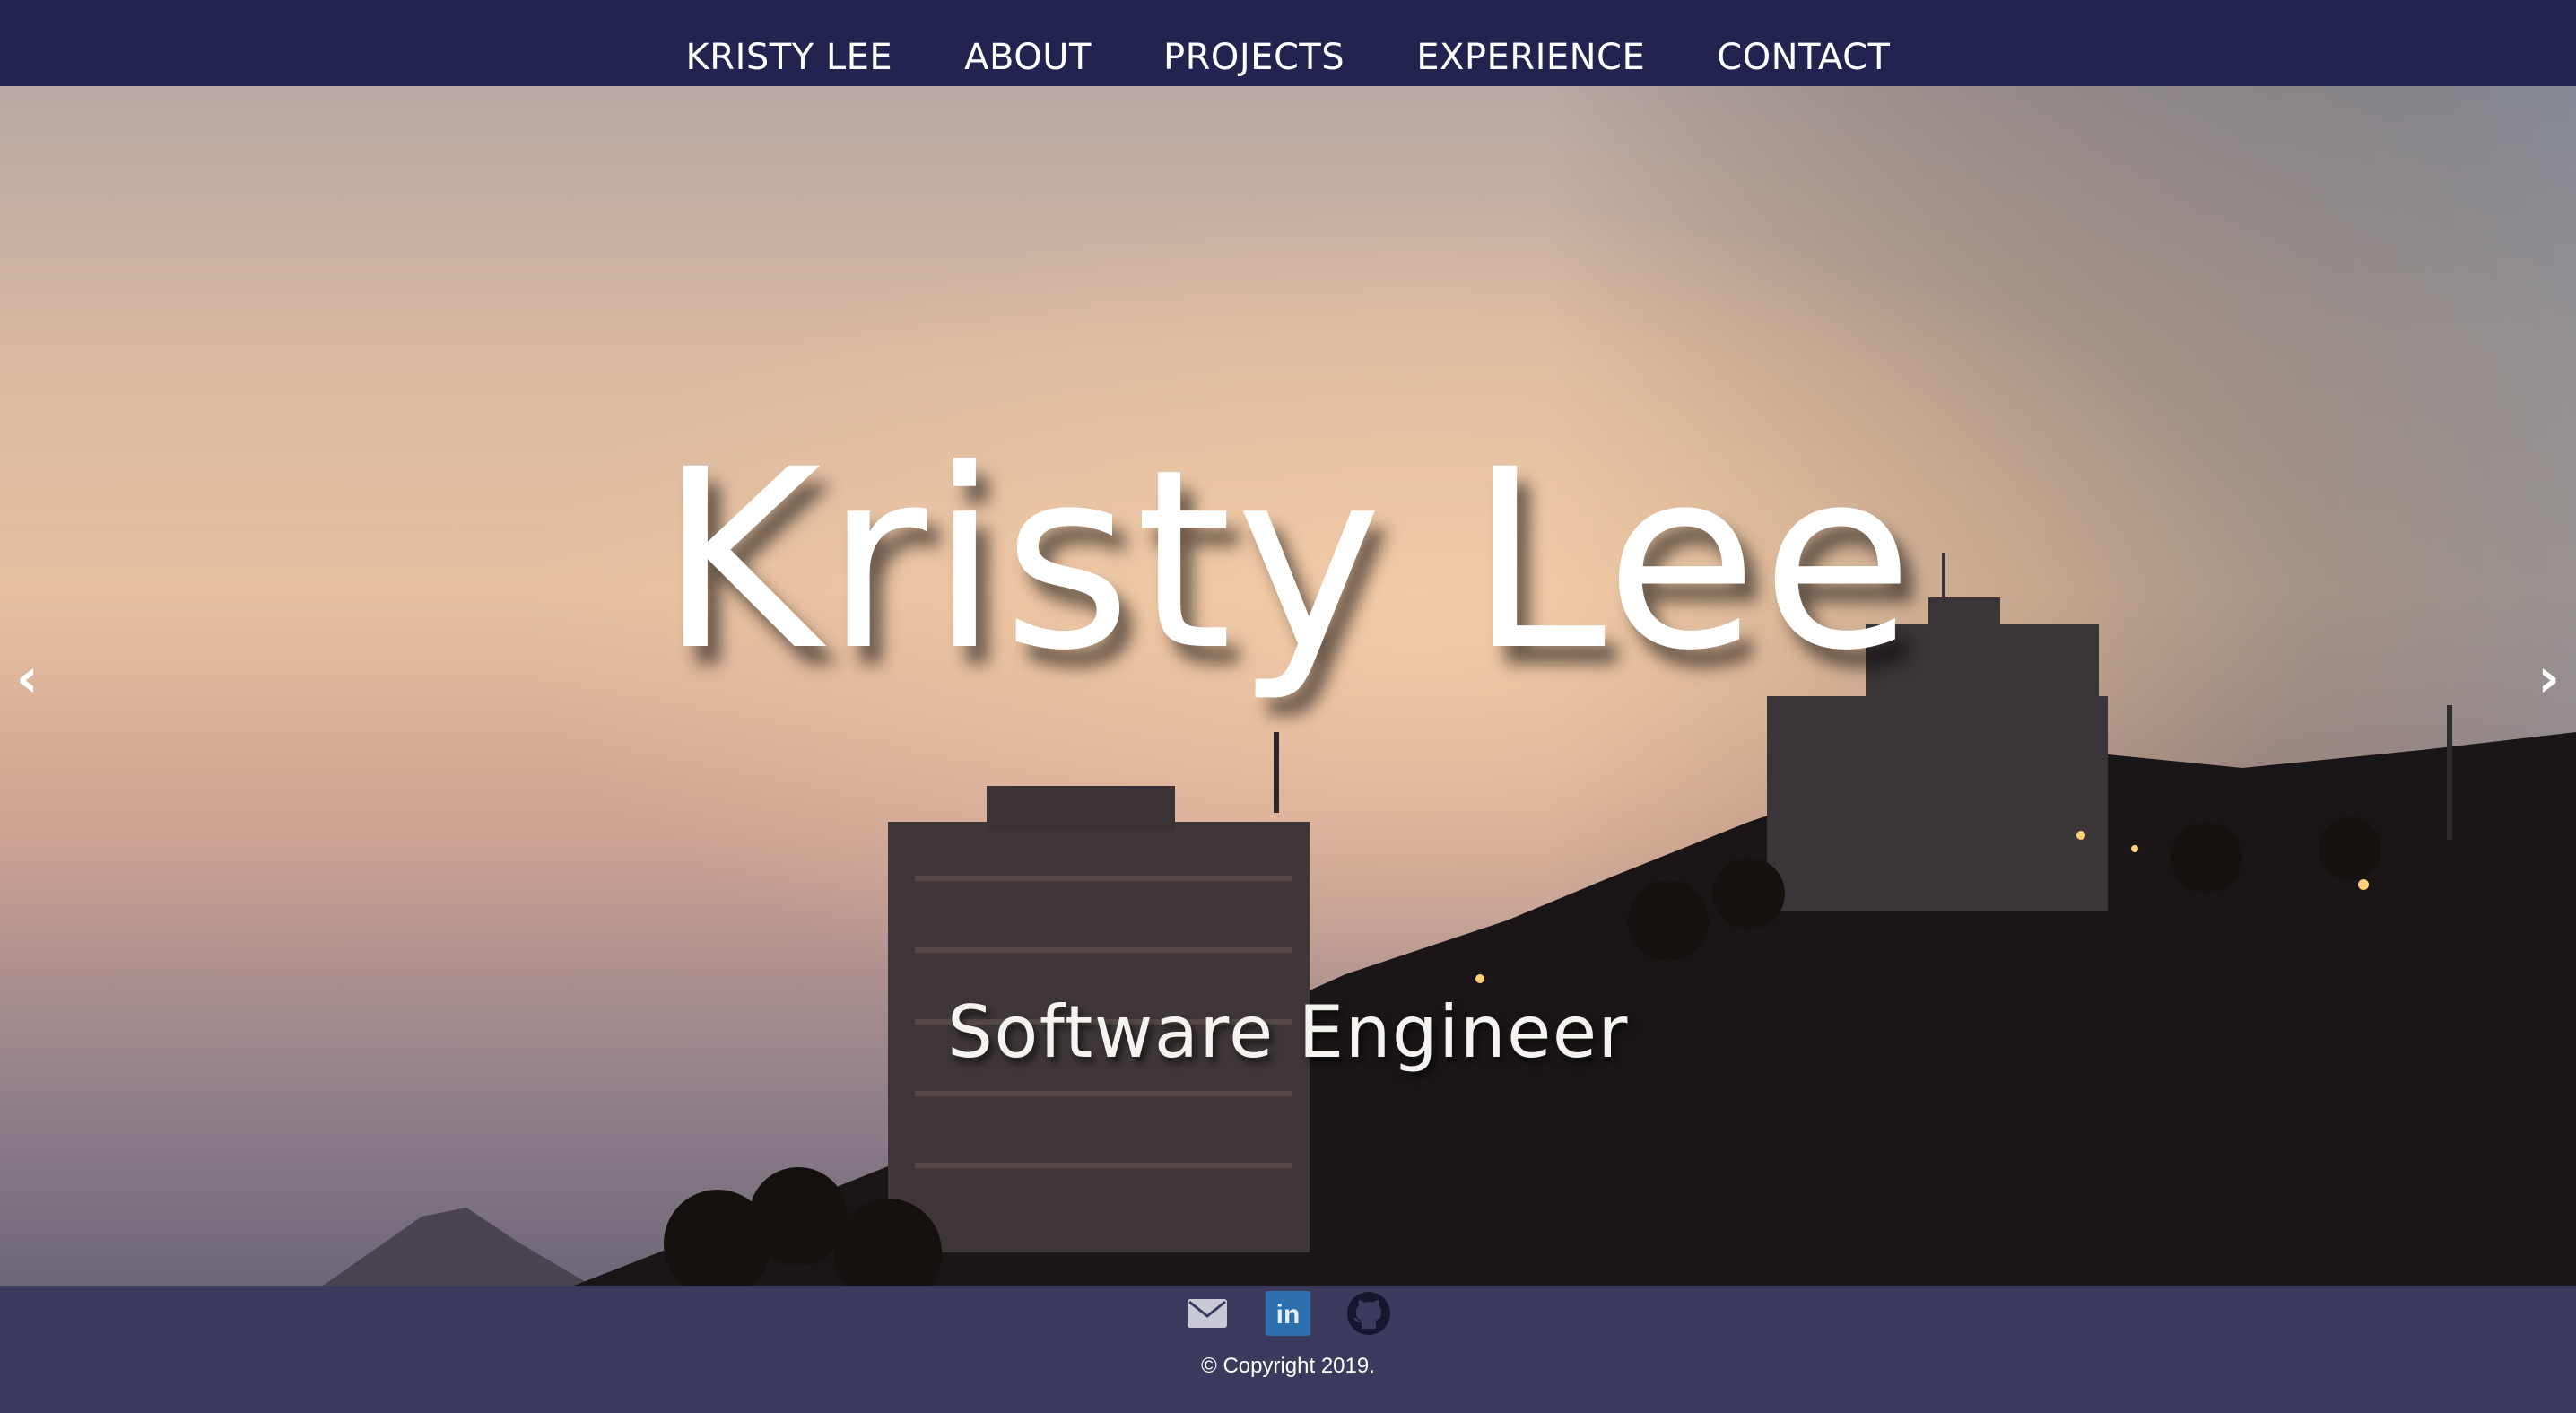 The image size is (2576, 1413). I want to click on linkedin-icon: in, so click(1288, 1313).